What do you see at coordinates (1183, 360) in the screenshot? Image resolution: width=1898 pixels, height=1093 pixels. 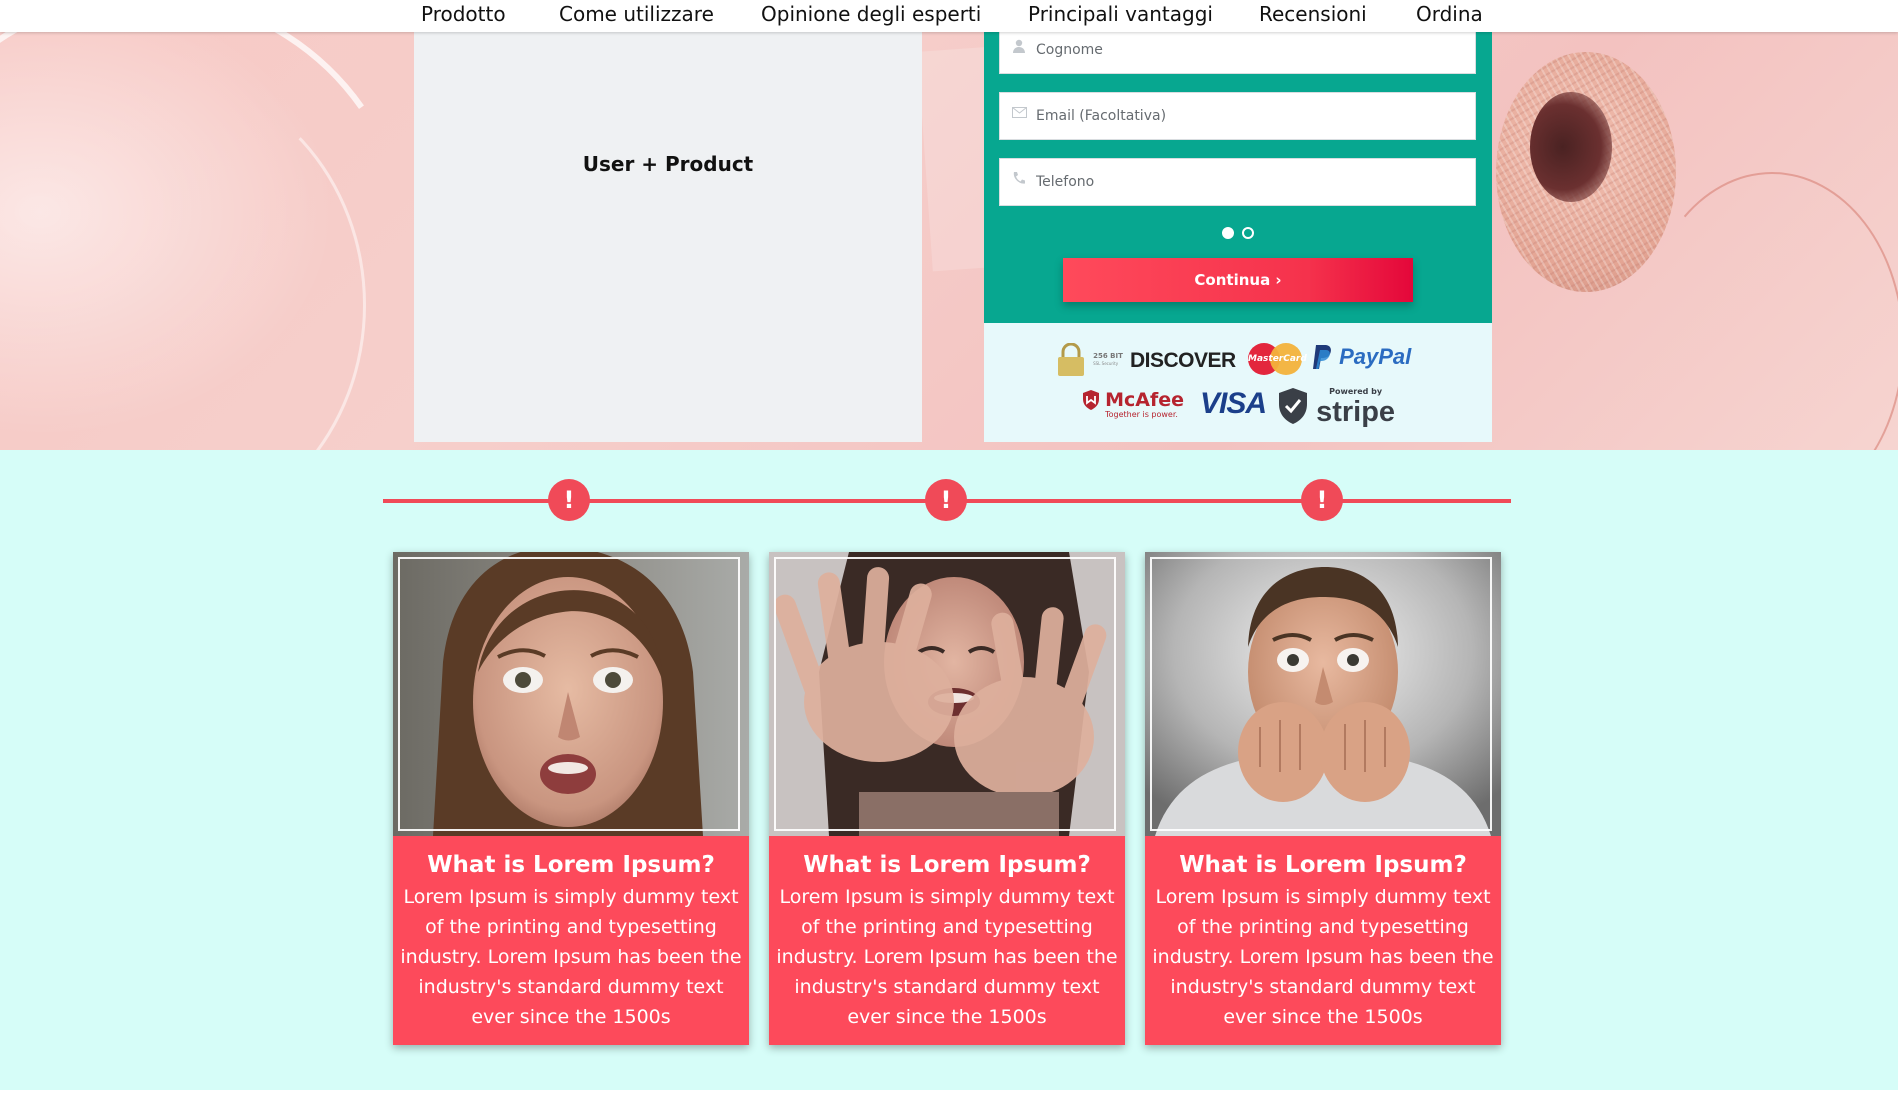 I see `discover-logo: DISCOVER` at bounding box center [1183, 360].